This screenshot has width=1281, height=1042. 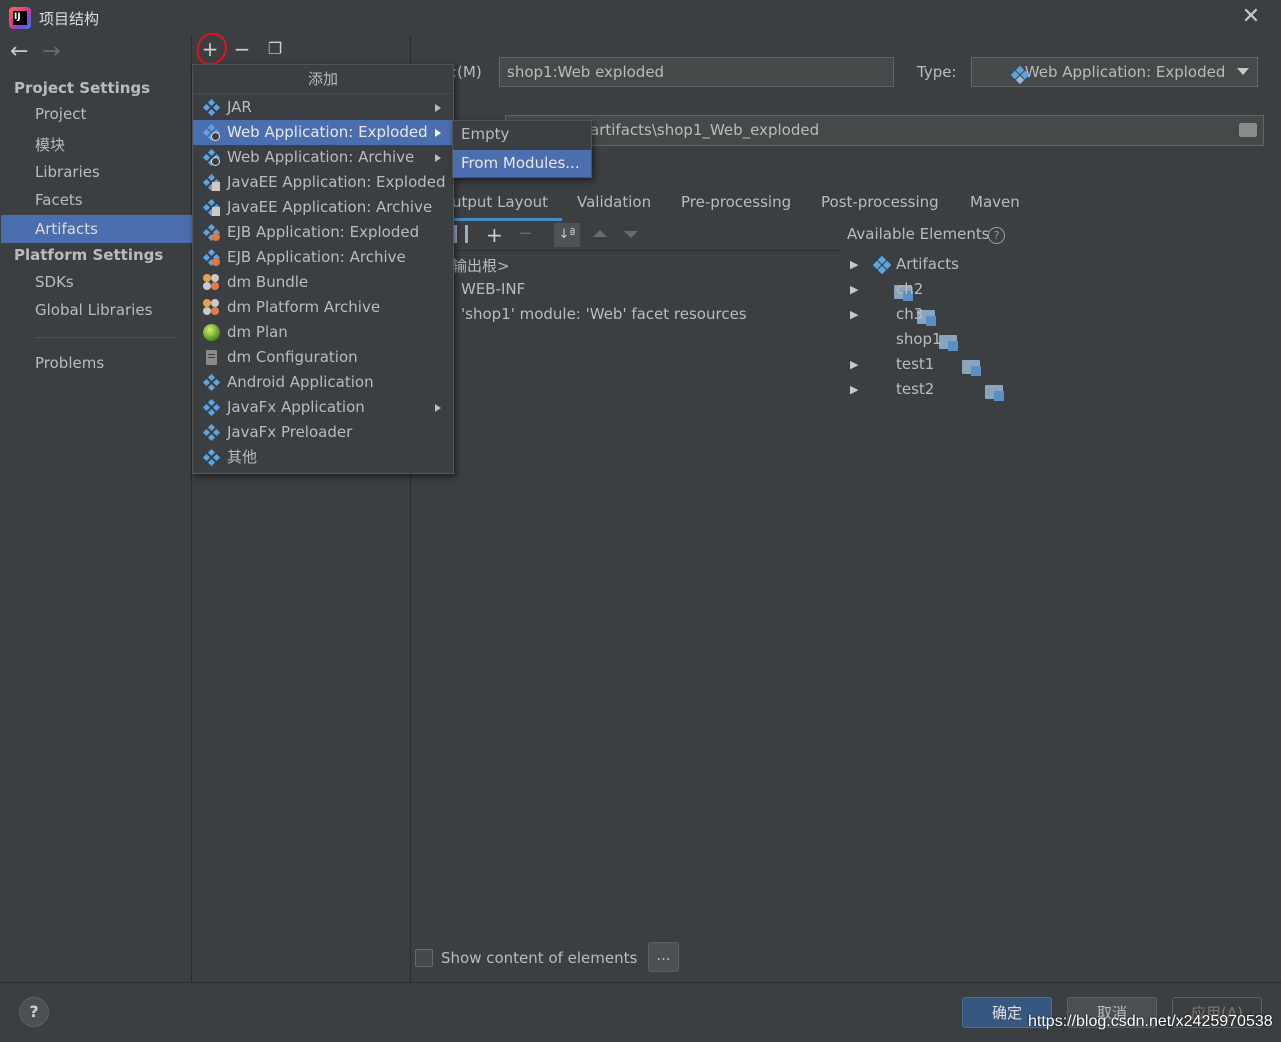 I want to click on sidebar-item-global-libraries: Global Libraries, so click(x=93, y=310).